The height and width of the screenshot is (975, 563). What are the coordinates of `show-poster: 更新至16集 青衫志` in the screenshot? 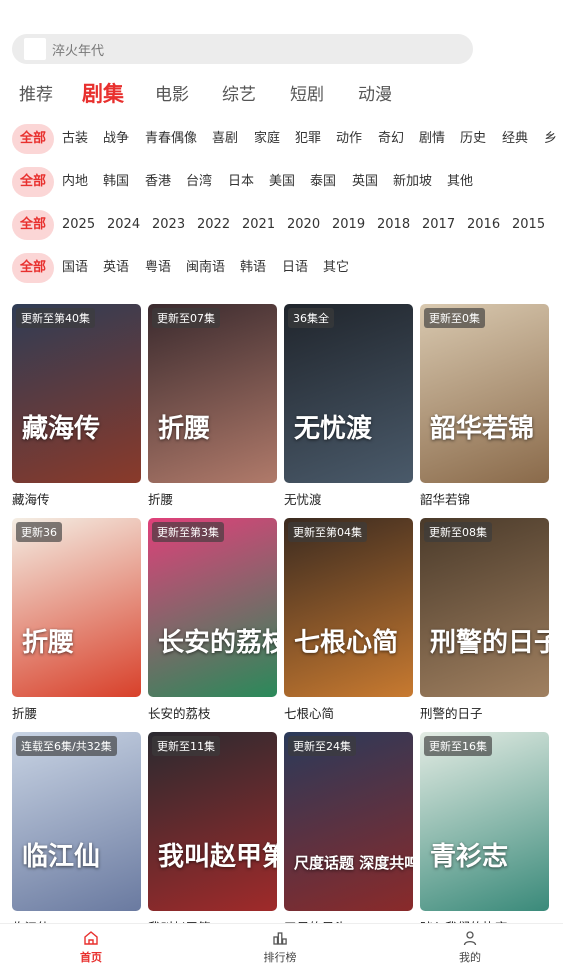 It's located at (484, 821).